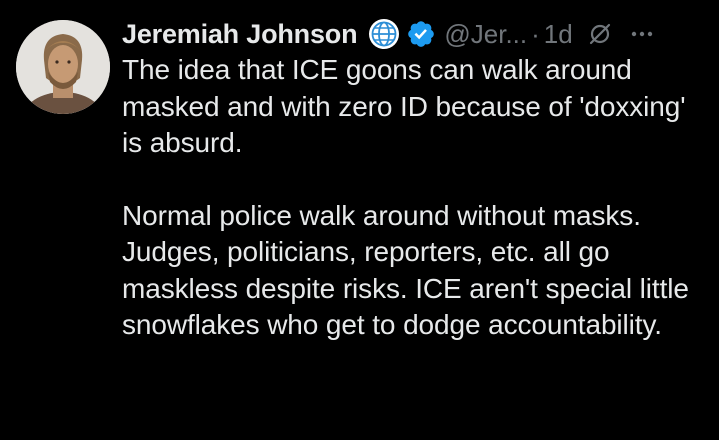 The height and width of the screenshot is (440, 719). I want to click on tweet-header: Jeremiah Johnson @Jer... · 1d, so click(389, 34).